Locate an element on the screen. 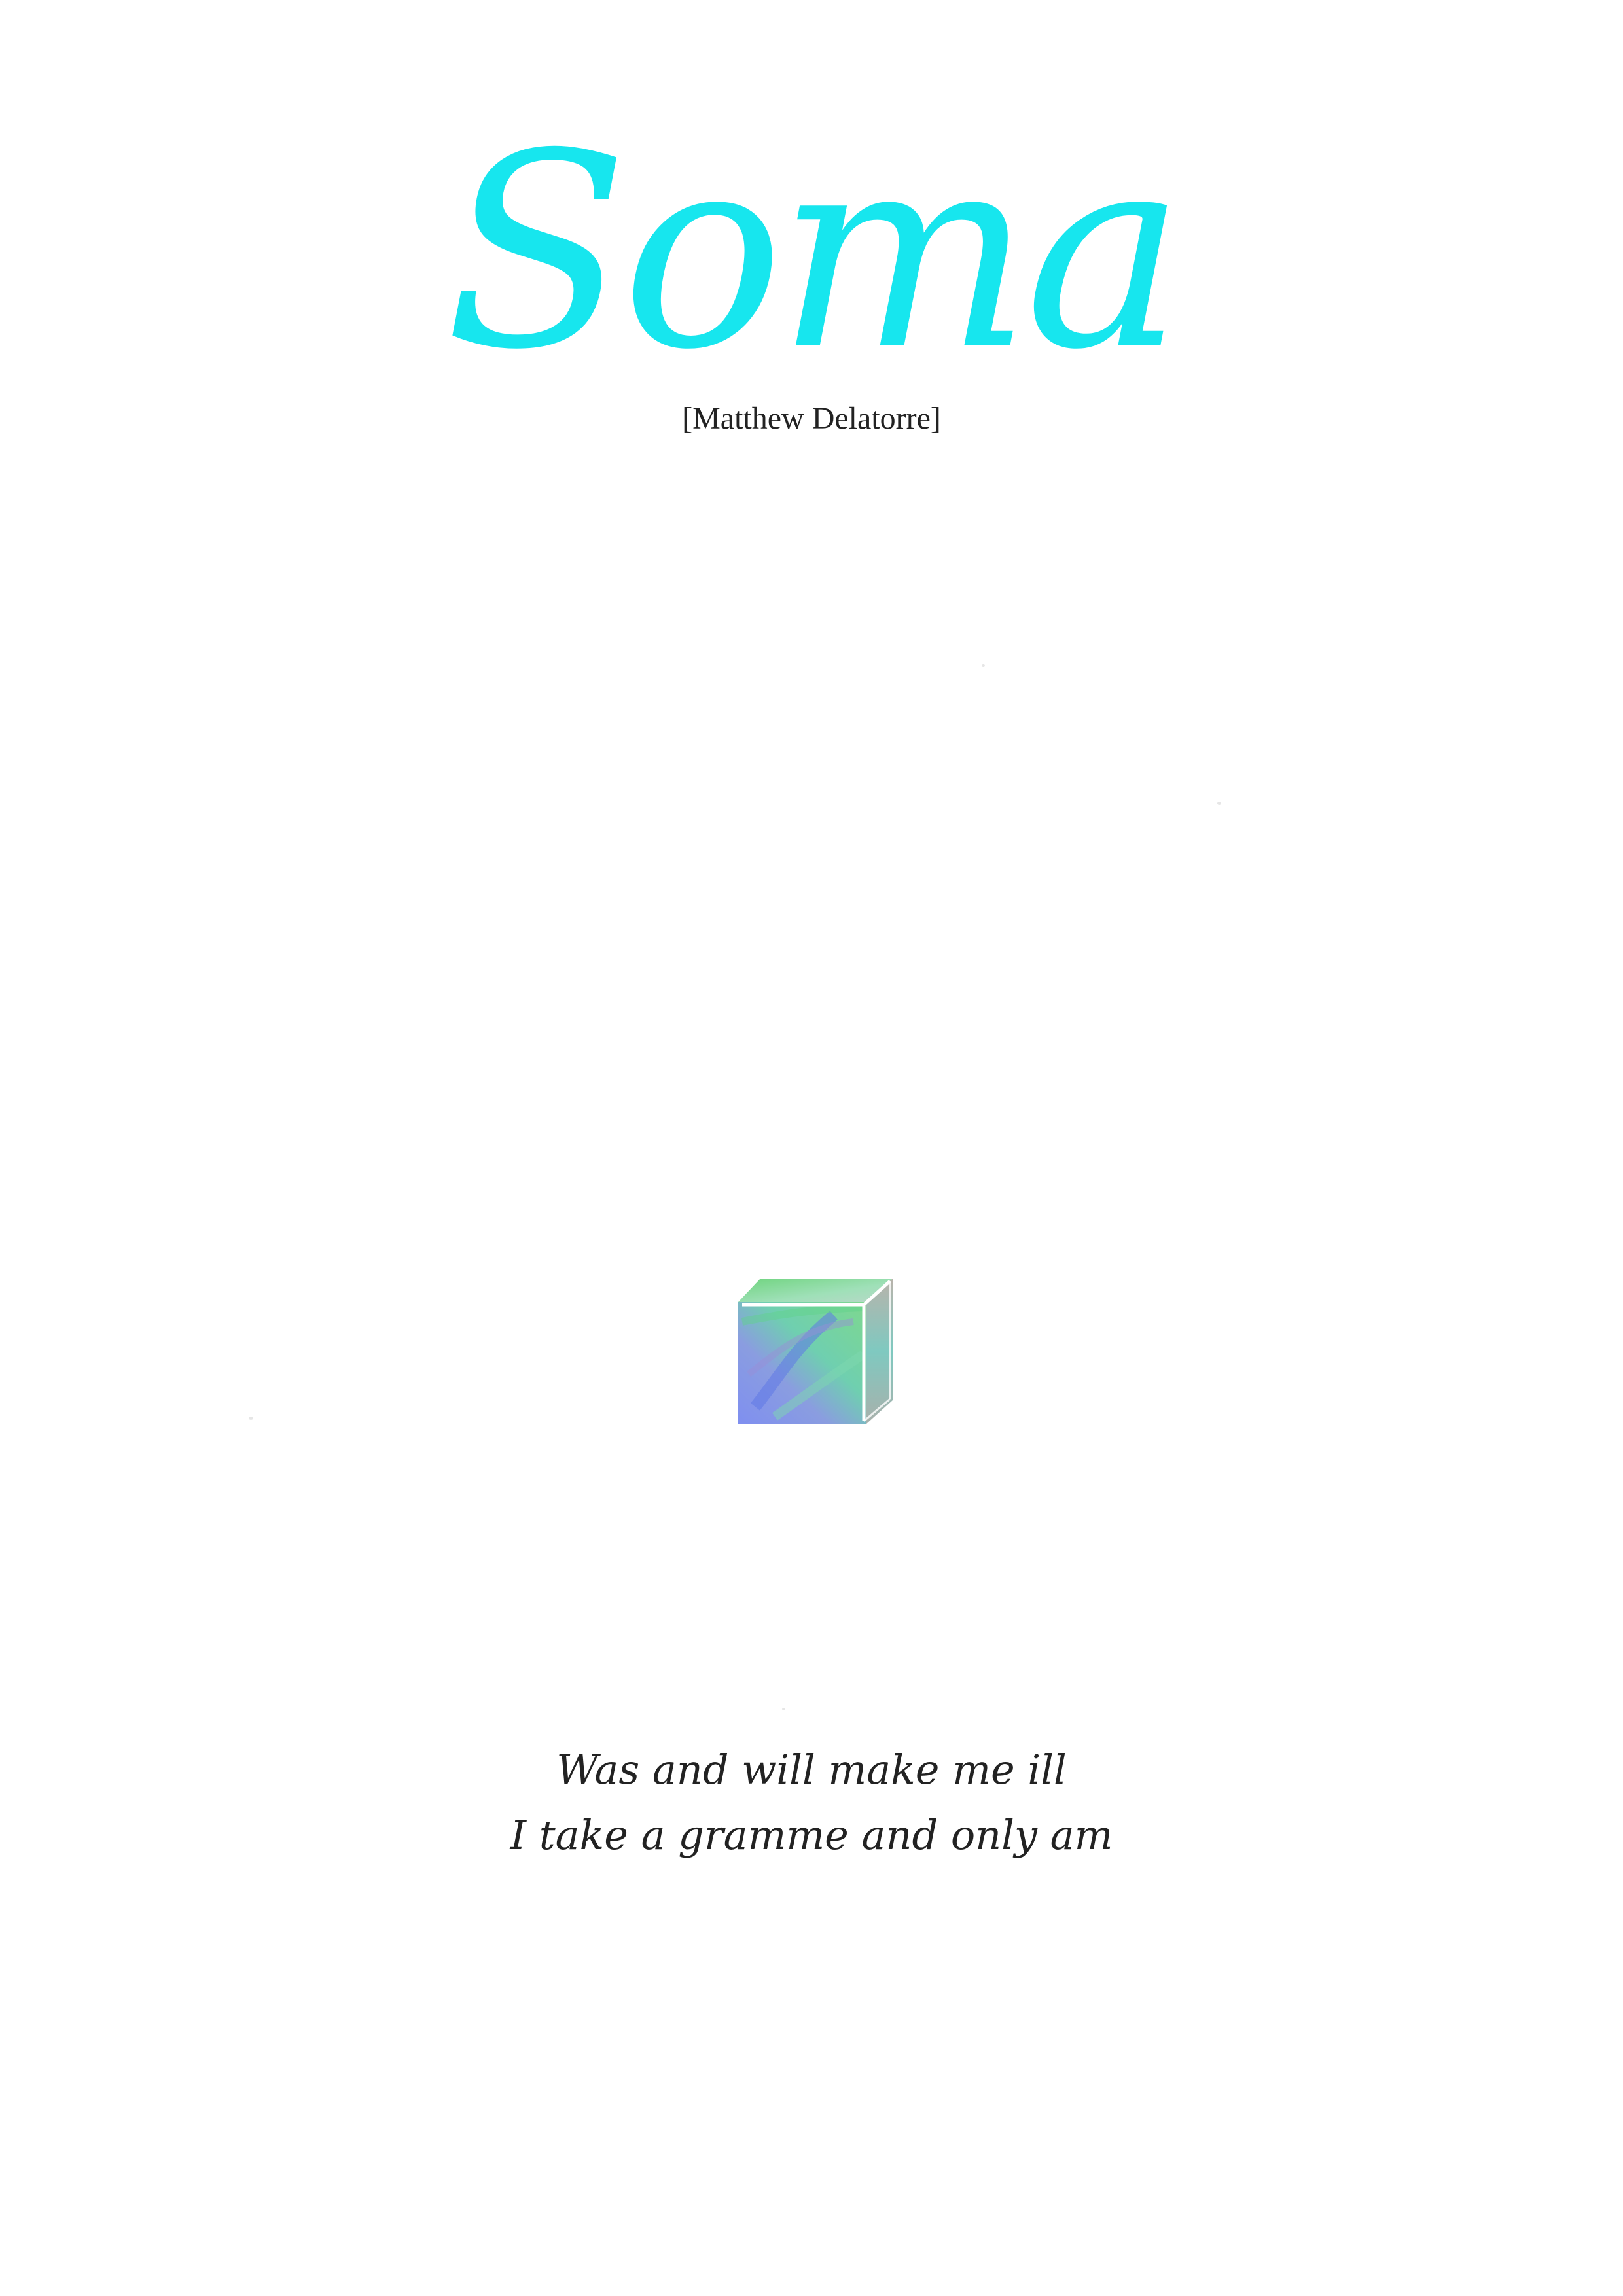 The image size is (1623, 2296). page-title: Soma is located at coordinates (815, 252).